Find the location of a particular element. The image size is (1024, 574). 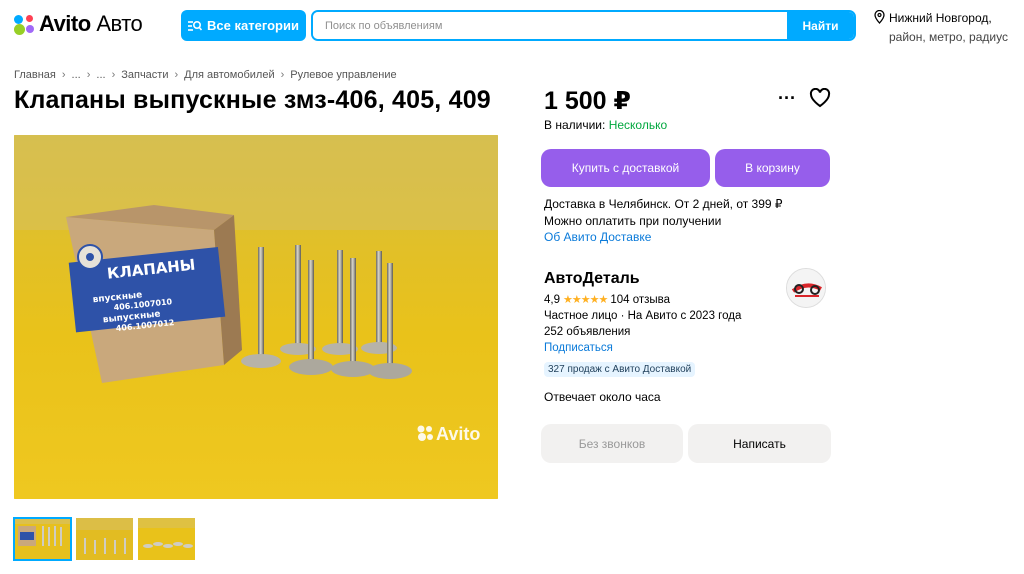

payment-on-receipt: Можно оплатить при получении is located at coordinates (633, 220).